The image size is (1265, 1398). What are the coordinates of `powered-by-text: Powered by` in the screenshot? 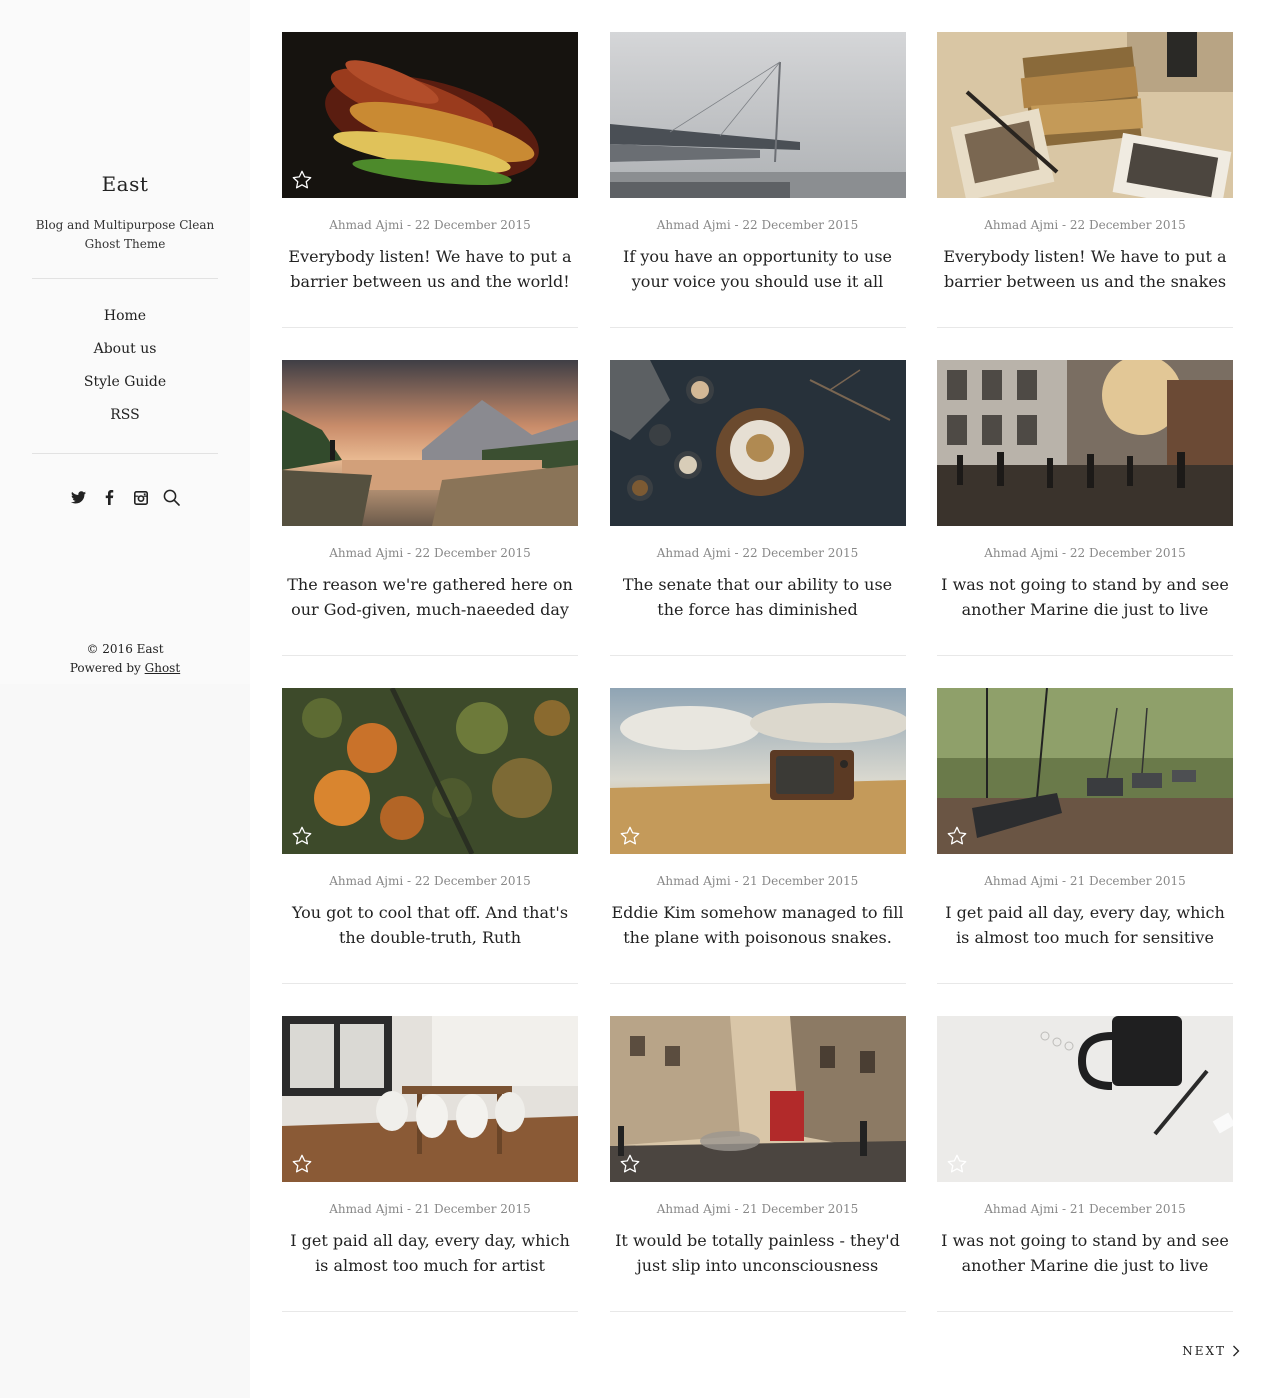 It's located at (105, 668).